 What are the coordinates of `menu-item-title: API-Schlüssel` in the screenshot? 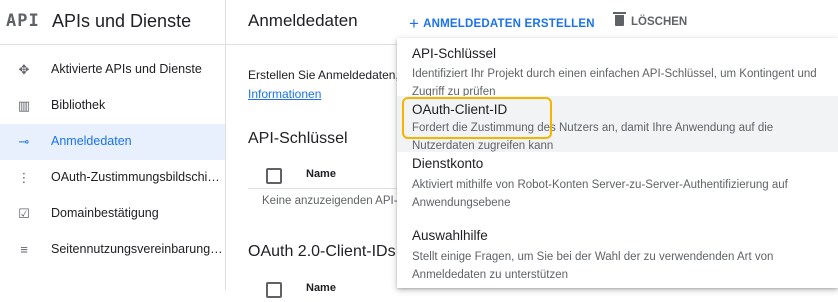 It's located at (454, 53).